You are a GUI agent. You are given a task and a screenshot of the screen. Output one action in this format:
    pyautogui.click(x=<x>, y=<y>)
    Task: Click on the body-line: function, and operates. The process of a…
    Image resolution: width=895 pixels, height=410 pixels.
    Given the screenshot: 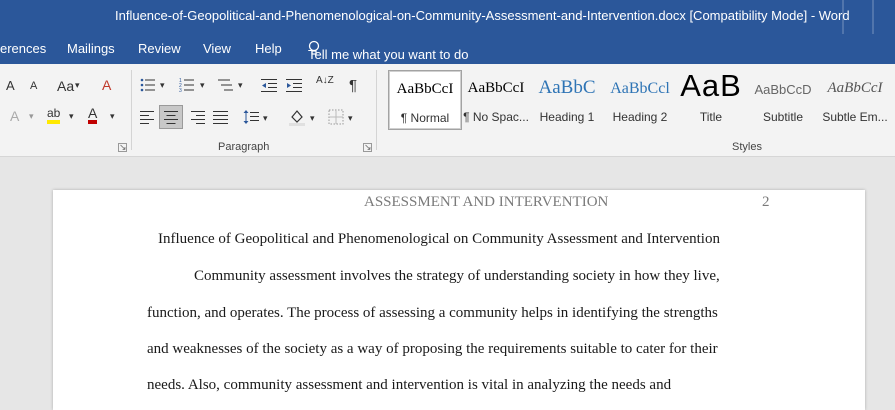 What is the action you would take?
    pyautogui.click(x=432, y=313)
    